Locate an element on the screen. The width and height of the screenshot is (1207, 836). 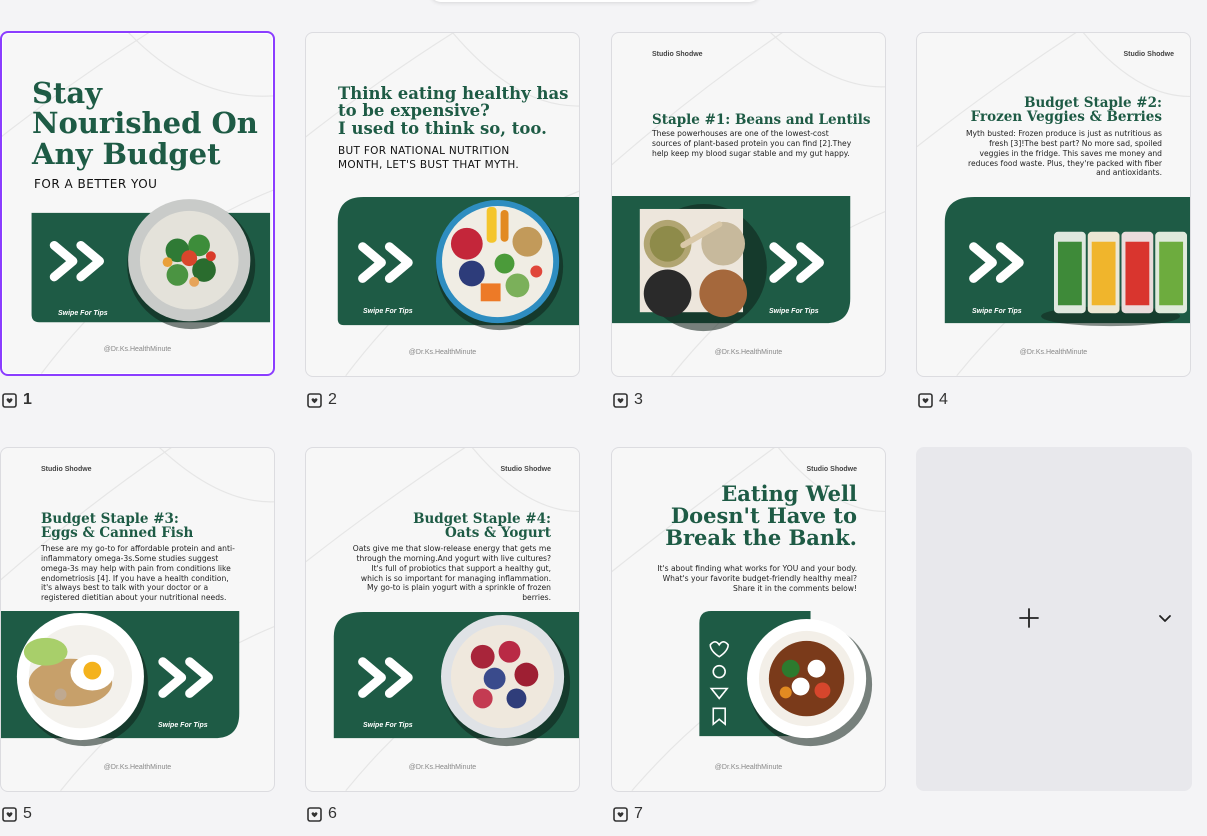
page-label-3: 3 is located at coordinates (628, 400).